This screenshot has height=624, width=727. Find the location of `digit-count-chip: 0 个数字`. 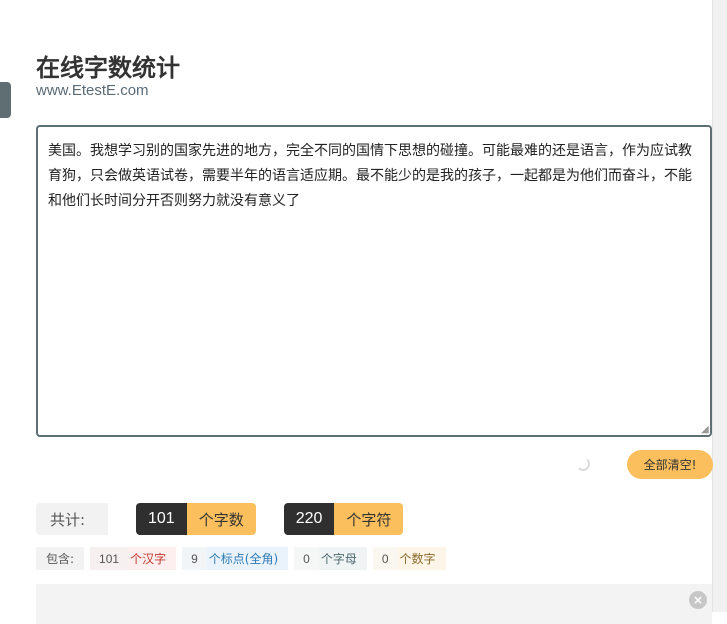

digit-count-chip: 0 个数字 is located at coordinates (409, 558).